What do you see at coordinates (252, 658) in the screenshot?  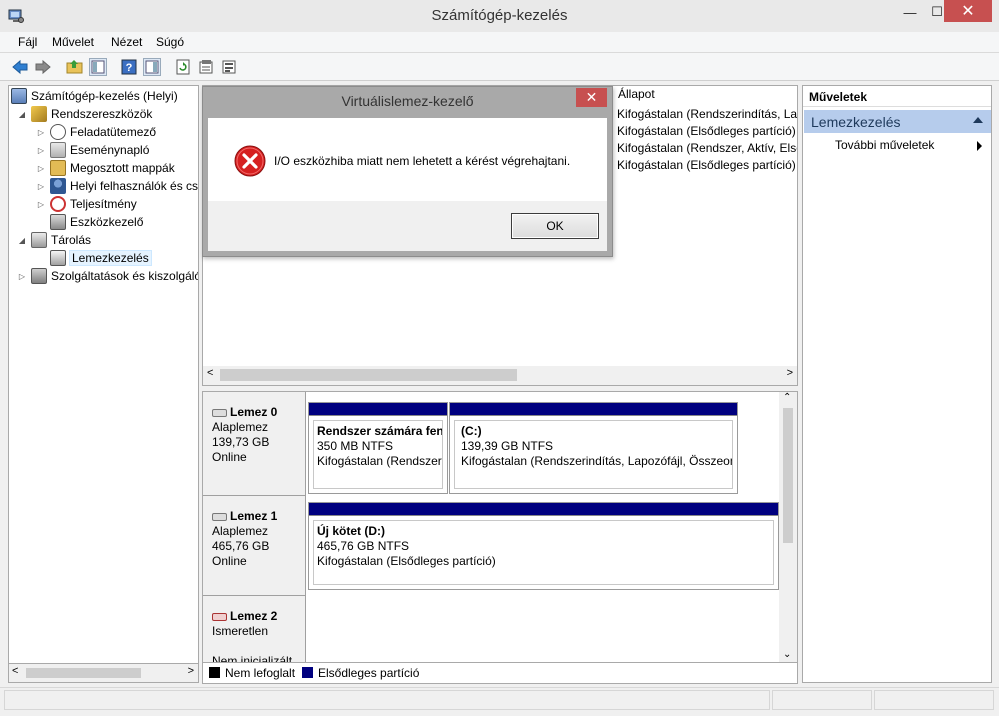 I see `disk-state: Nem inicializált` at bounding box center [252, 658].